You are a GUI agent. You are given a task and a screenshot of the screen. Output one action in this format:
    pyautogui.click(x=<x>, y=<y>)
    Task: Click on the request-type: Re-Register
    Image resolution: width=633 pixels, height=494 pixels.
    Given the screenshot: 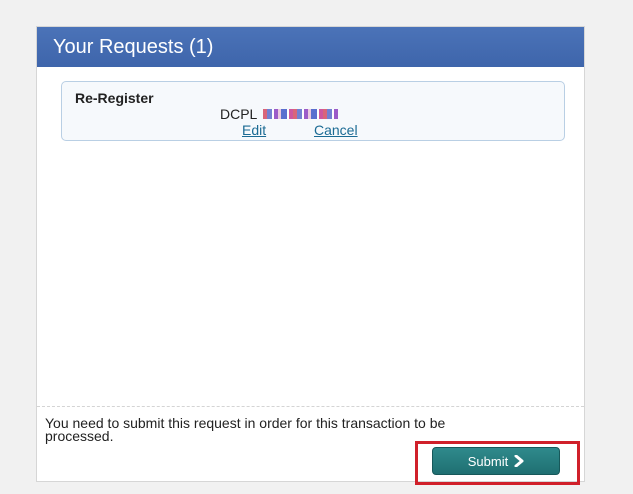 What is the action you would take?
    pyautogui.click(x=114, y=98)
    